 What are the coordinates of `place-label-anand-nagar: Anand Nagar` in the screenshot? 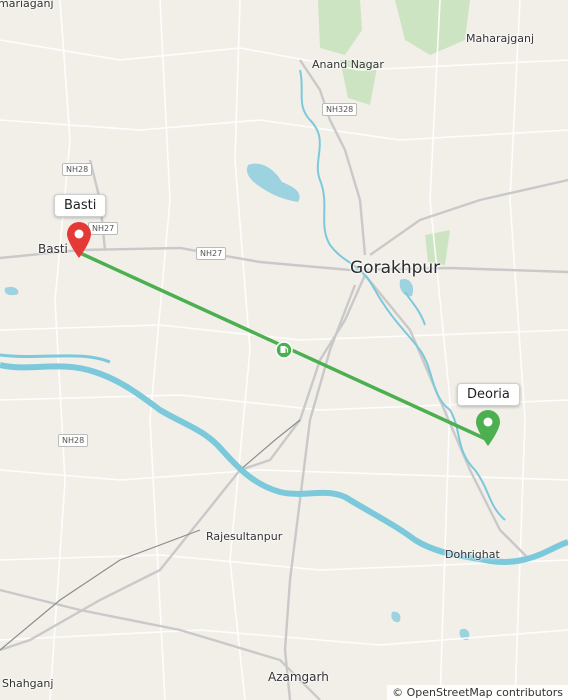 It's located at (348, 64).